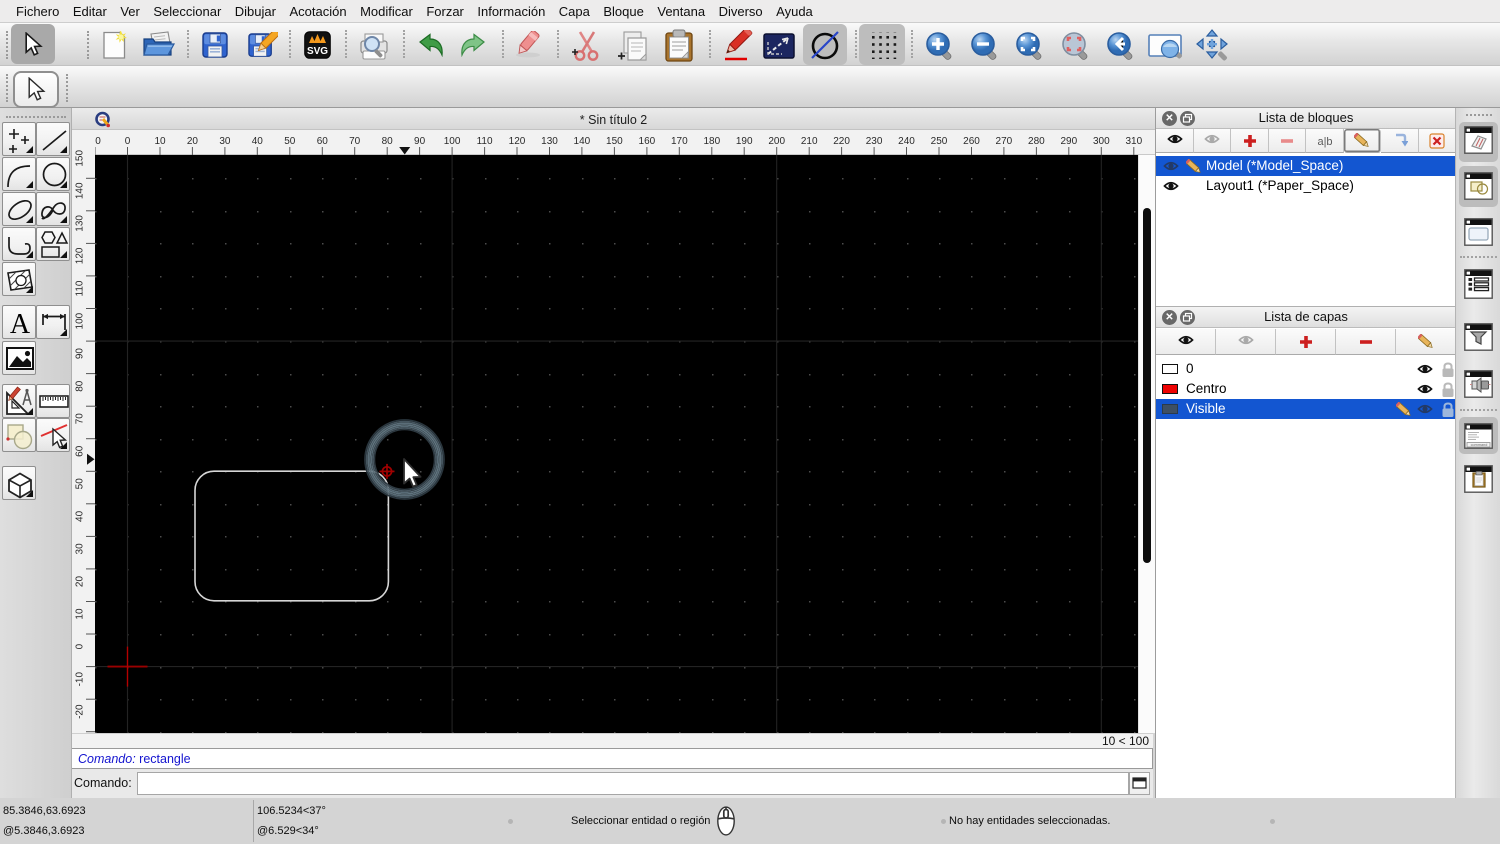 The image size is (1500, 844). Describe the element at coordinates (744, 141) in the screenshot. I see `svg-text: 190` at that location.